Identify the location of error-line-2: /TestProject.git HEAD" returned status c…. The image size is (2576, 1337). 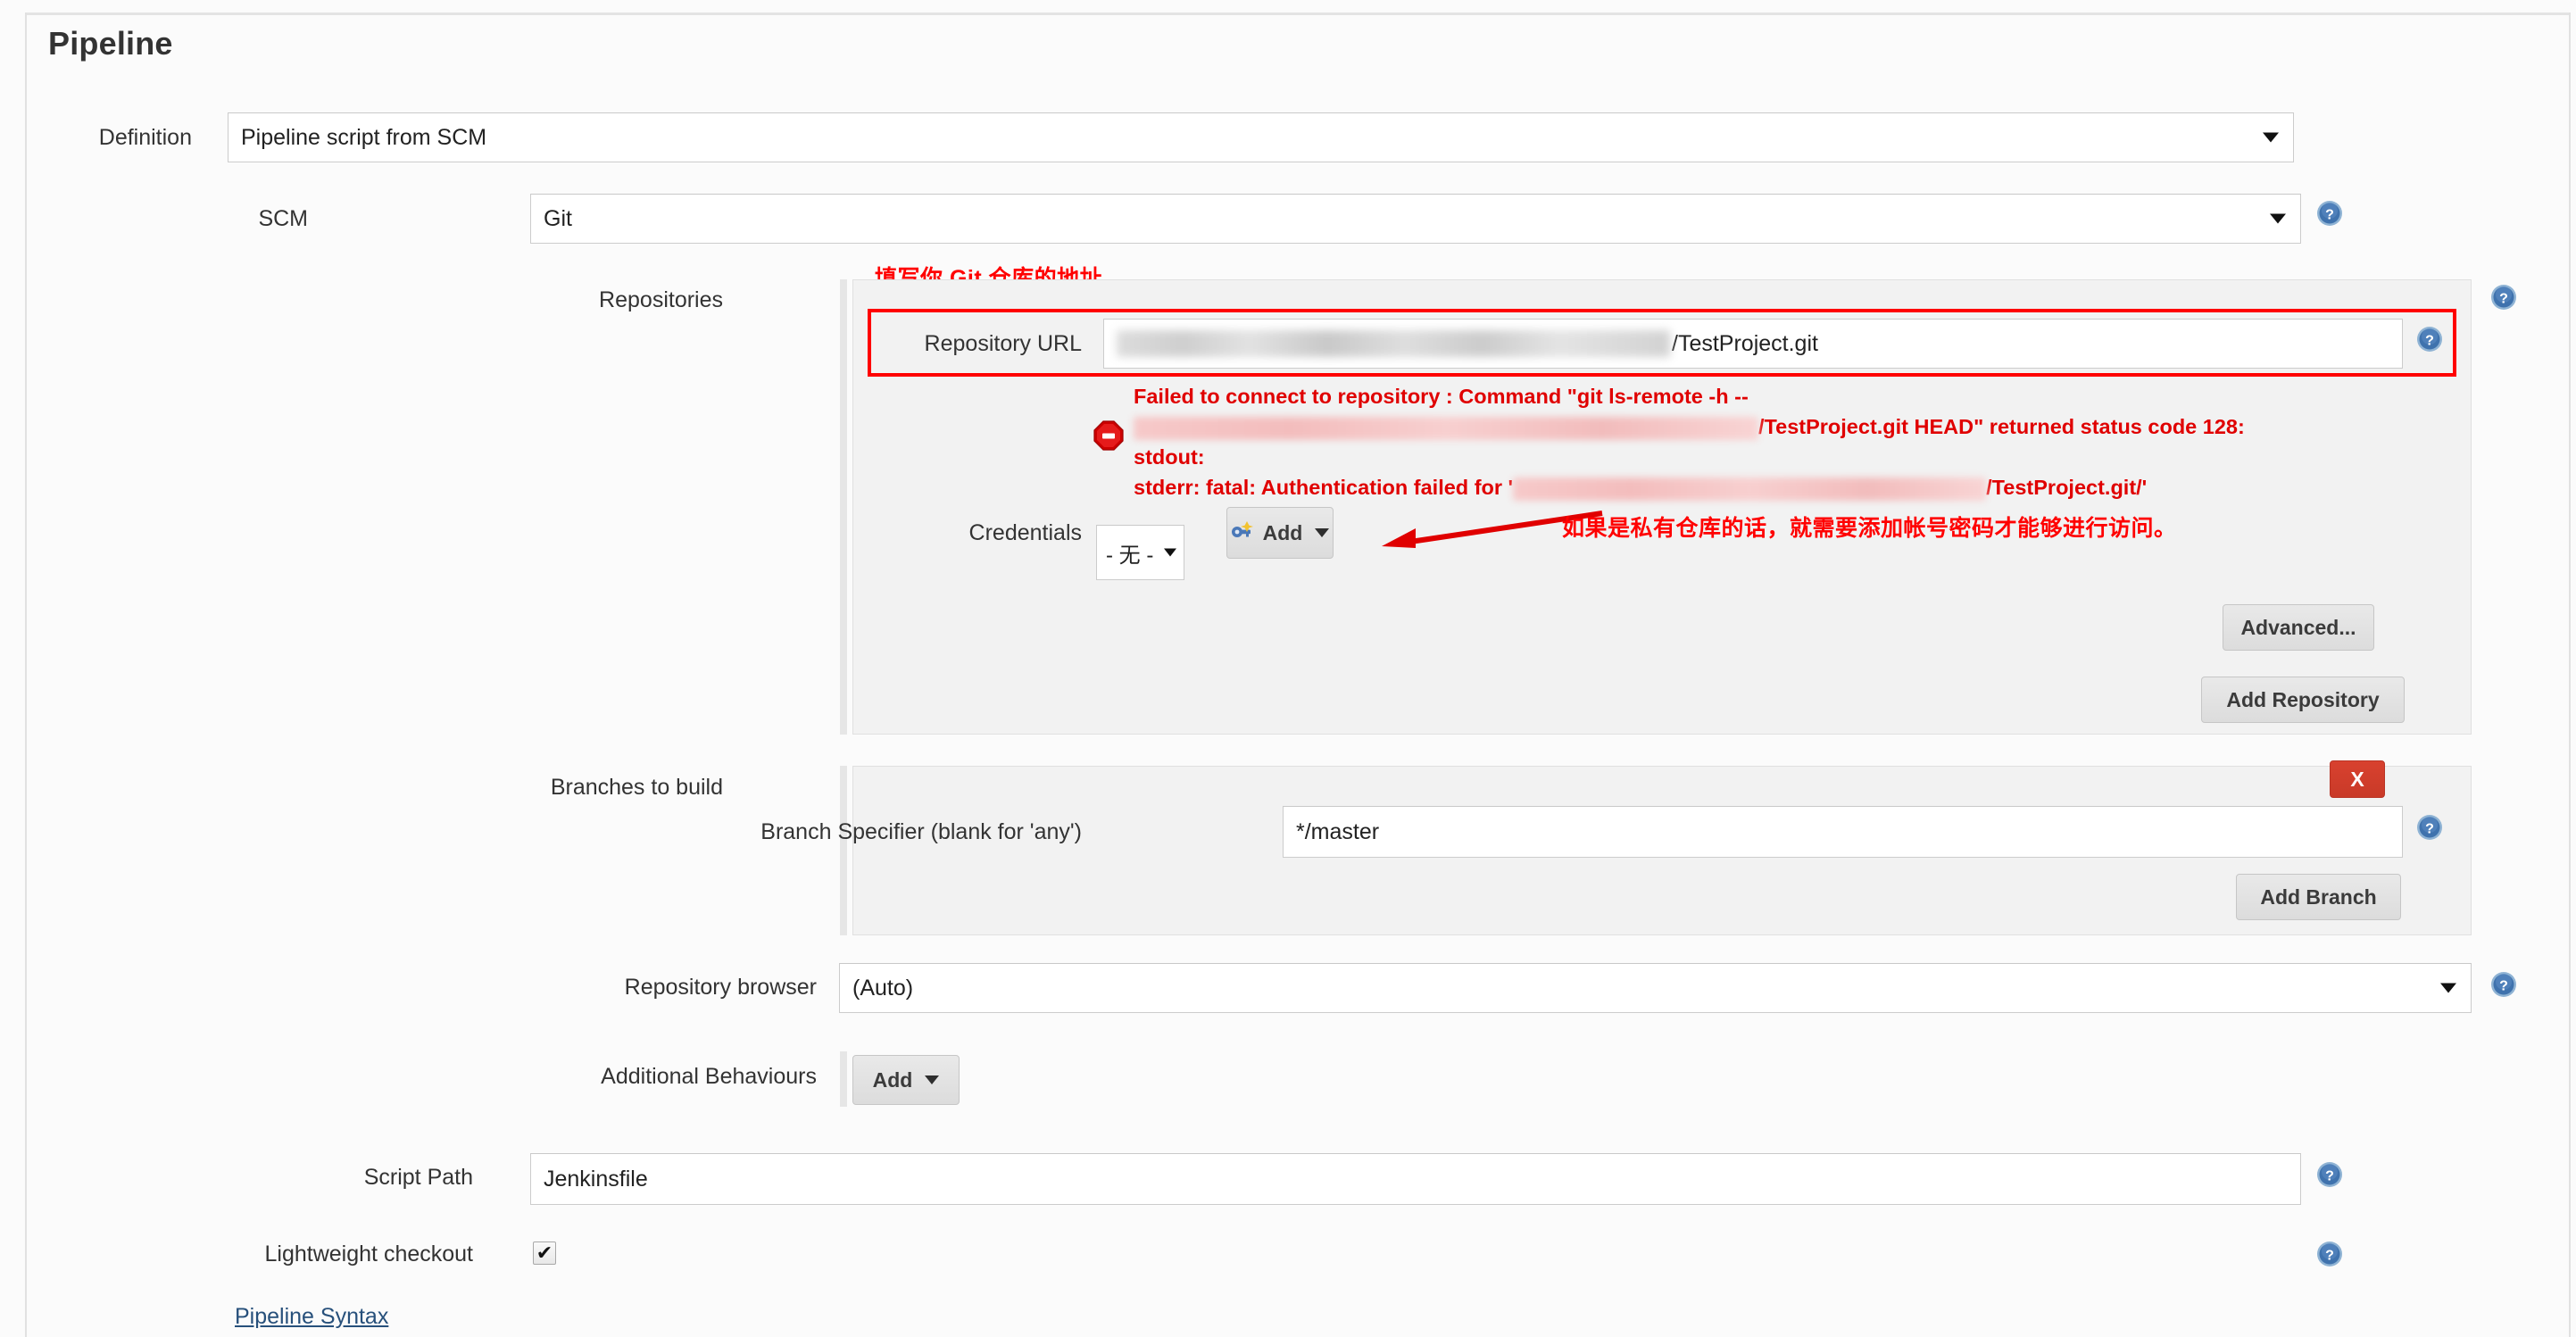
(1810, 426).